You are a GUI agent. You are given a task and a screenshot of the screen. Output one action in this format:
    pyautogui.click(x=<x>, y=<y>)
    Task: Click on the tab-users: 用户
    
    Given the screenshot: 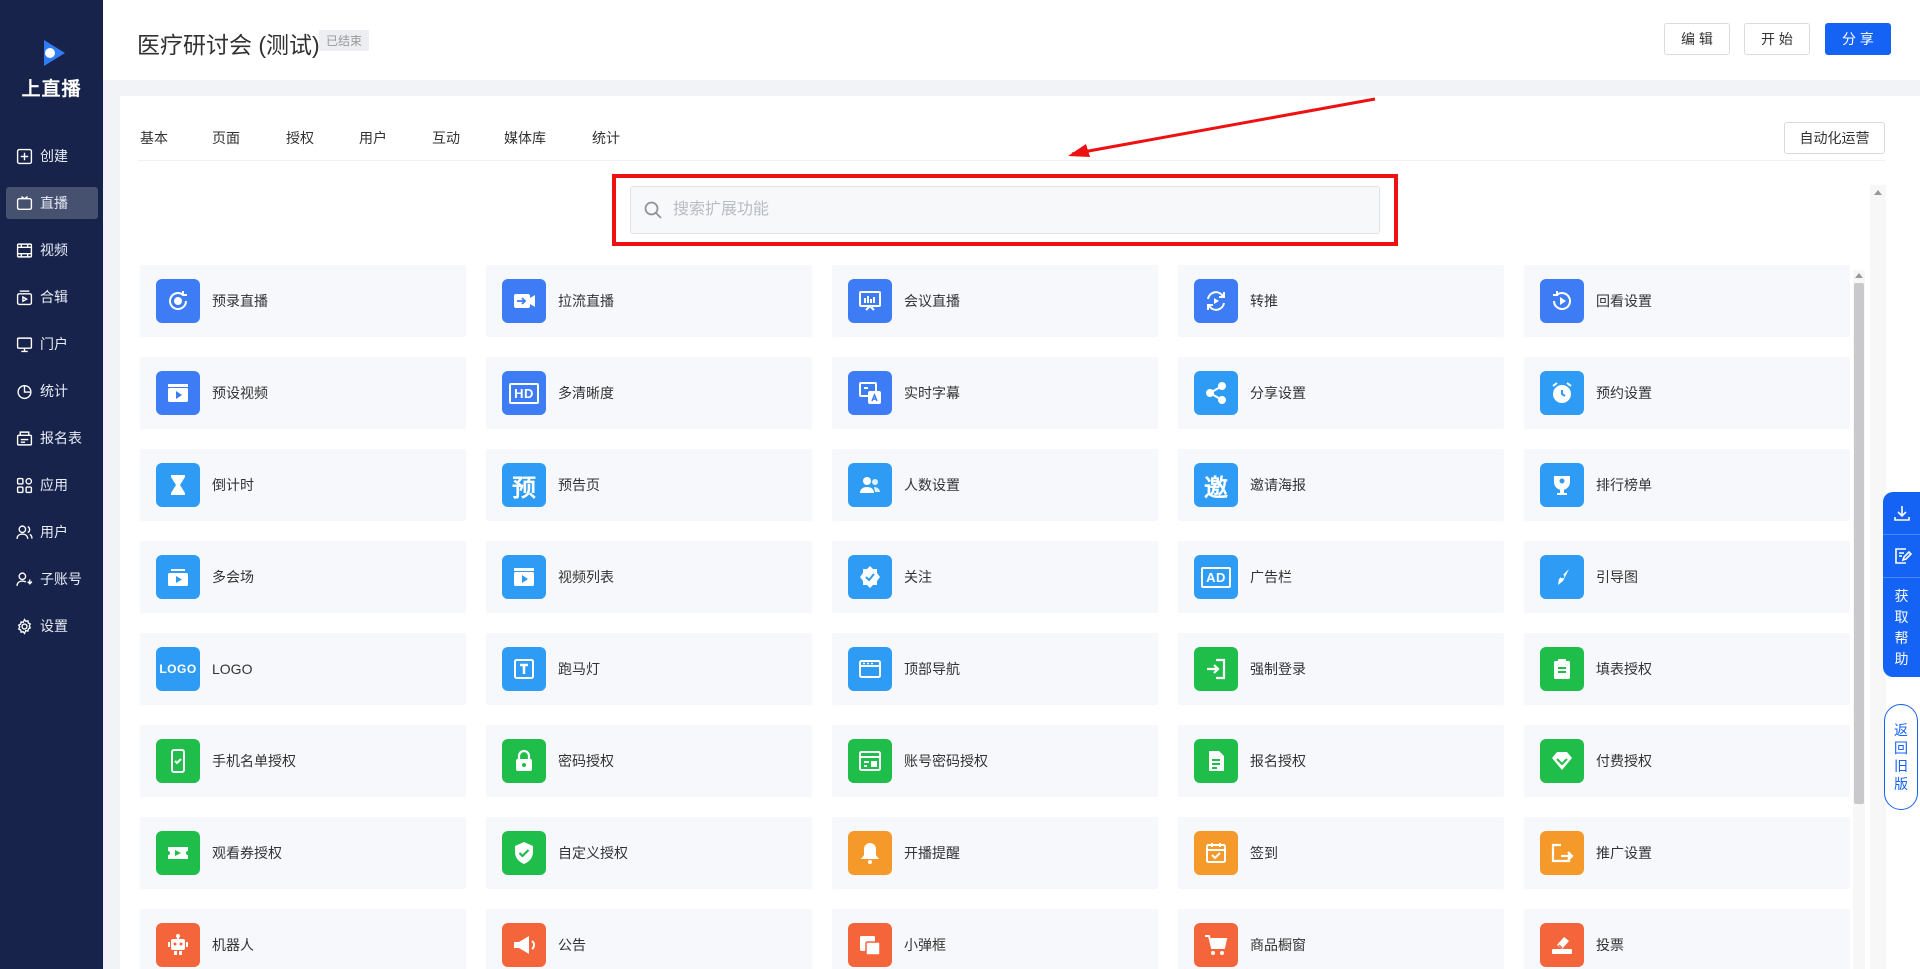 What is the action you would take?
    pyautogui.click(x=373, y=138)
    